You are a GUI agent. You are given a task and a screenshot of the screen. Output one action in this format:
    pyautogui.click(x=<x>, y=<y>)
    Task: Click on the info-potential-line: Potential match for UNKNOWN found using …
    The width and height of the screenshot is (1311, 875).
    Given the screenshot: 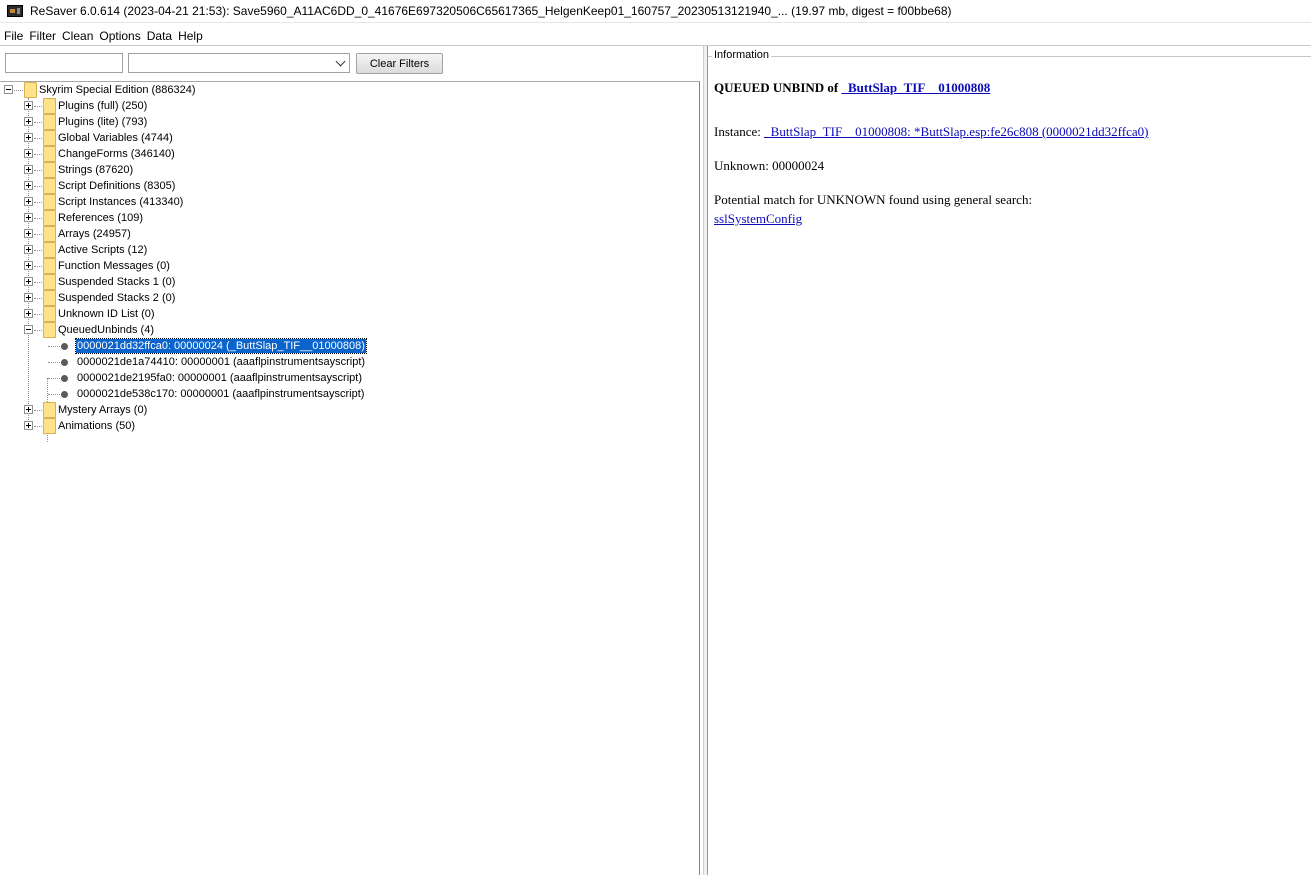 What is the action you would take?
    pyautogui.click(x=873, y=199)
    